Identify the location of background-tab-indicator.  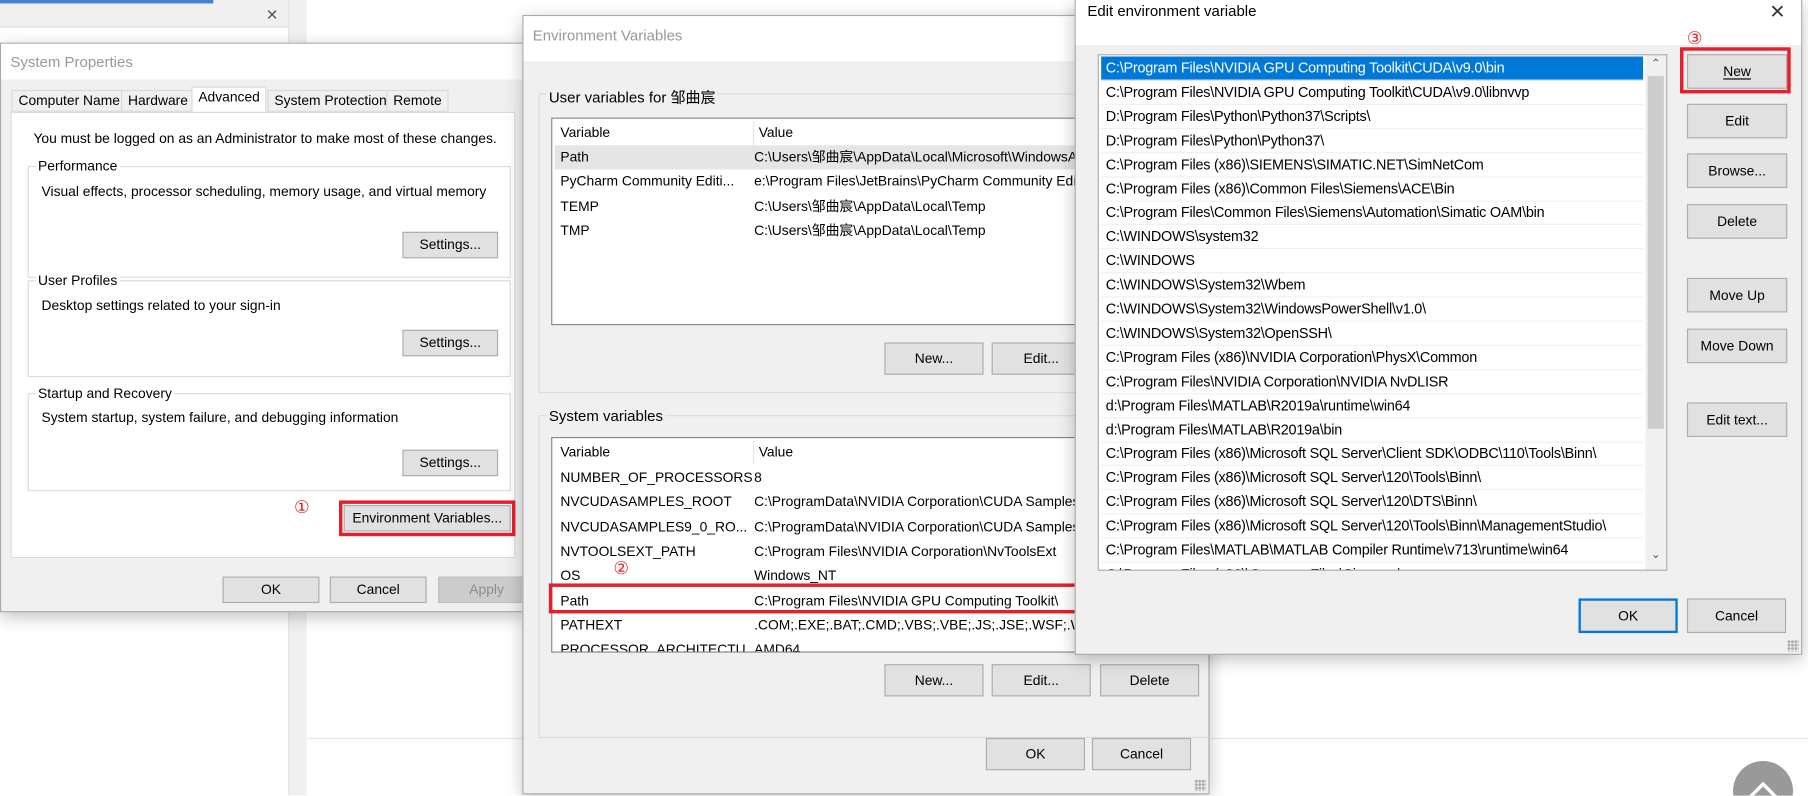
(107, 2).